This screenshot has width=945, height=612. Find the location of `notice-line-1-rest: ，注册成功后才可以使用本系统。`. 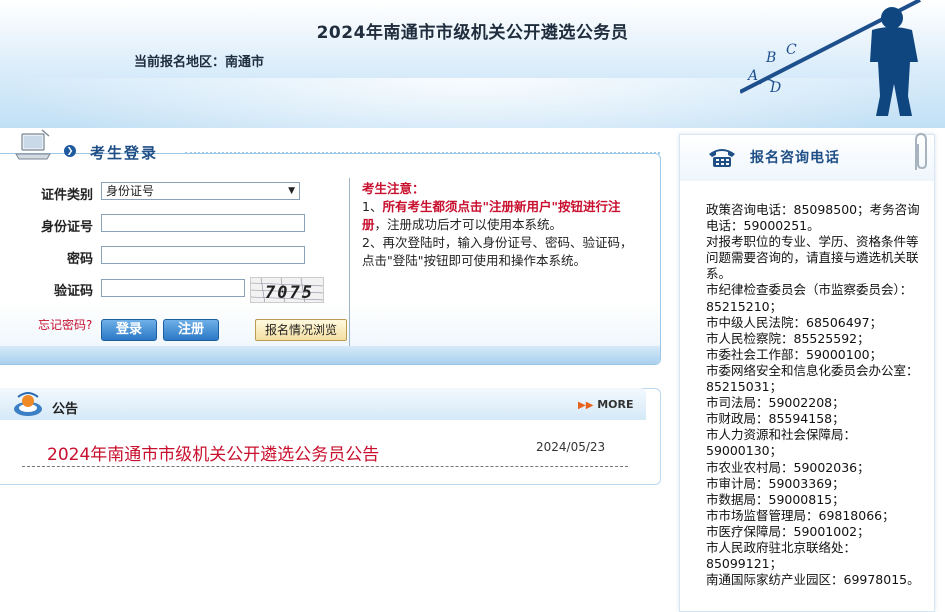

notice-line-1-rest: ，注册成功后才可以使用本系统。 is located at coordinates (468, 224).